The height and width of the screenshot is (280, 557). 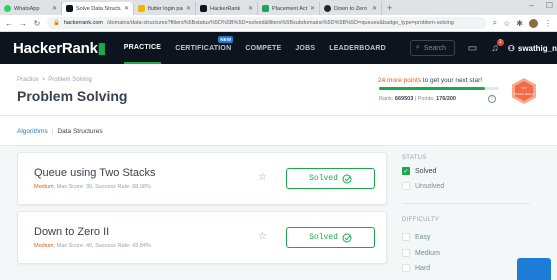 I want to click on filter-status-solved: ✓ Solved, so click(x=419, y=171).